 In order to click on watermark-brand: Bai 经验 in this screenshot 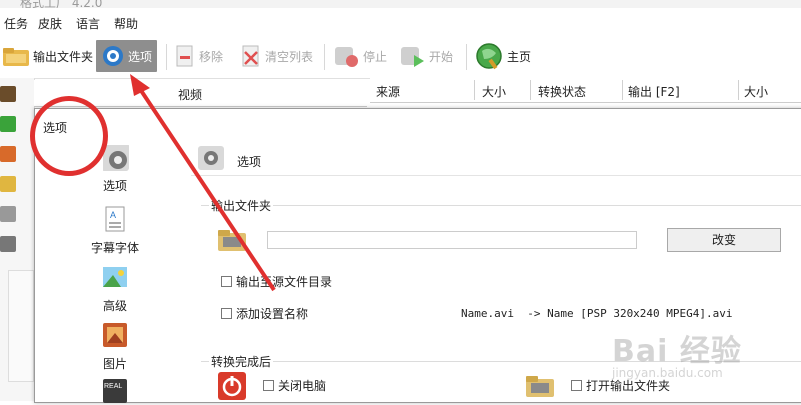, I will do `click(677, 351)`.